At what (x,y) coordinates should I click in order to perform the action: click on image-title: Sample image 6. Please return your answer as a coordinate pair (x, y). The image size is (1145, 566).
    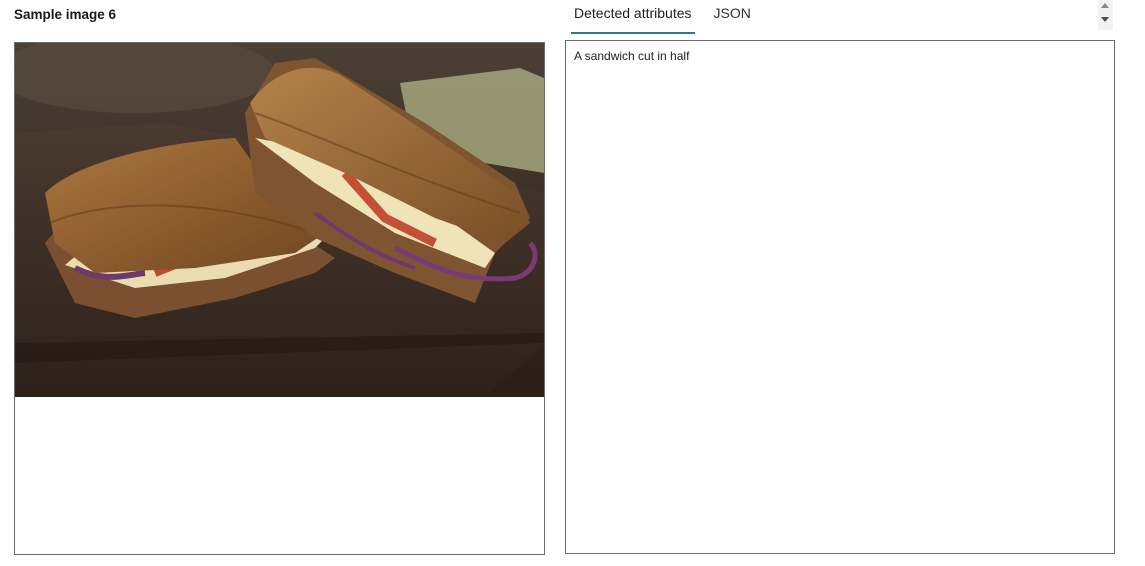
    Looking at the image, I should click on (65, 14).